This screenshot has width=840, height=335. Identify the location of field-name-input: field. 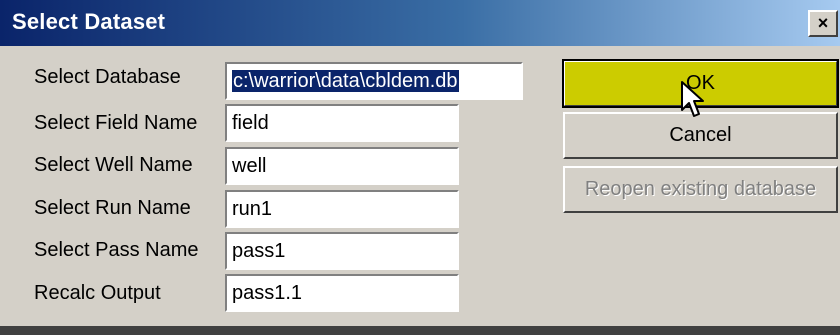
(342, 123).